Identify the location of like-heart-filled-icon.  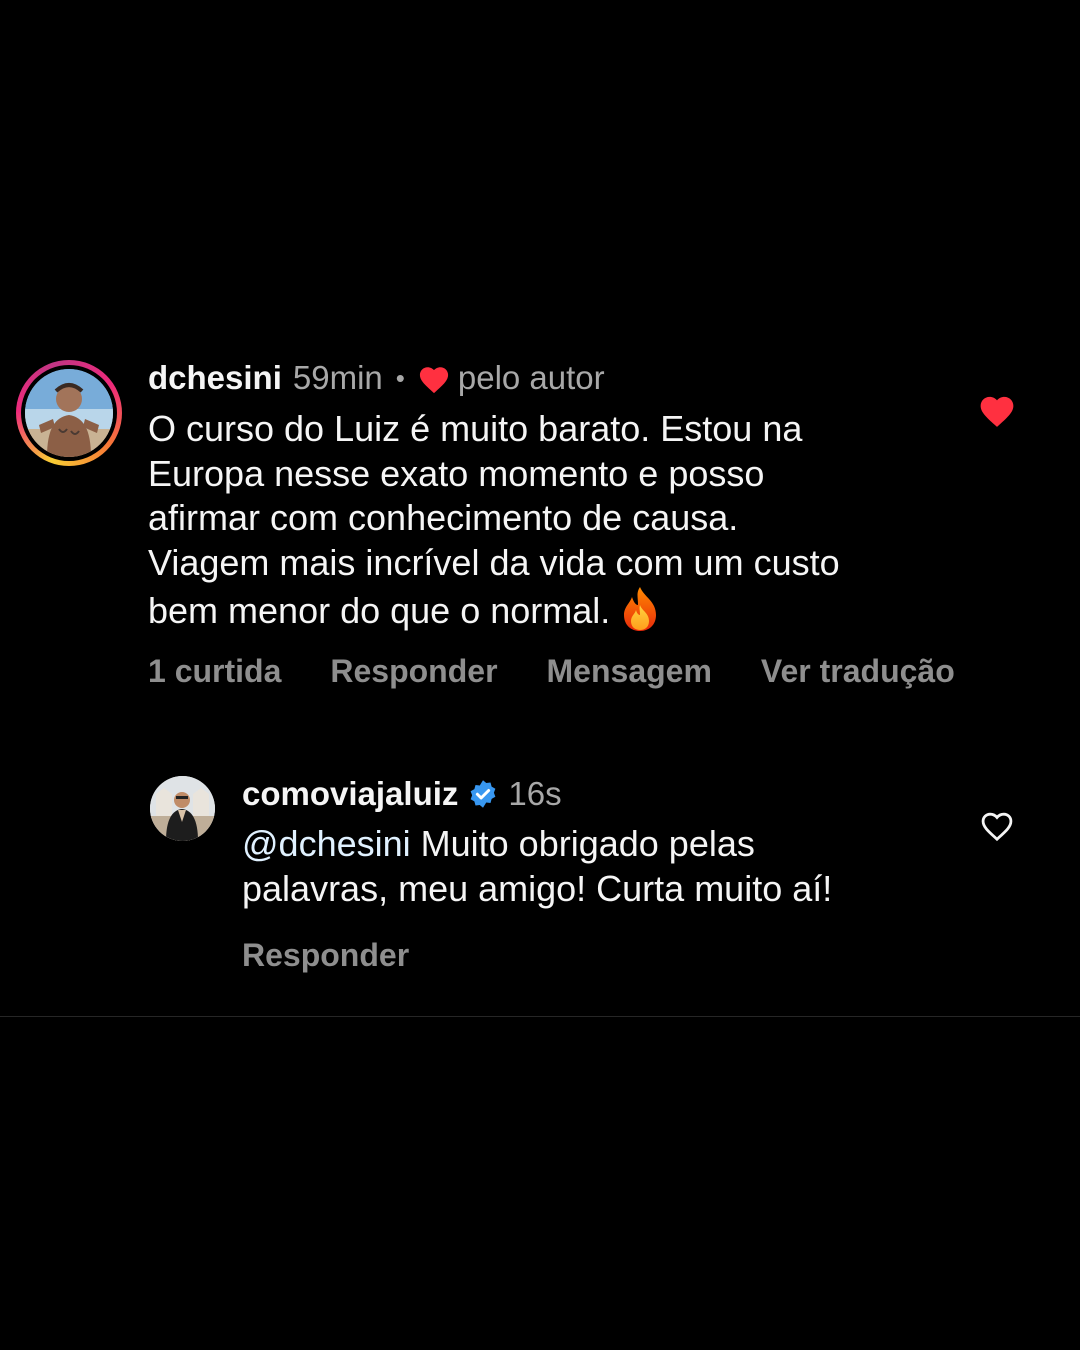
(997, 410).